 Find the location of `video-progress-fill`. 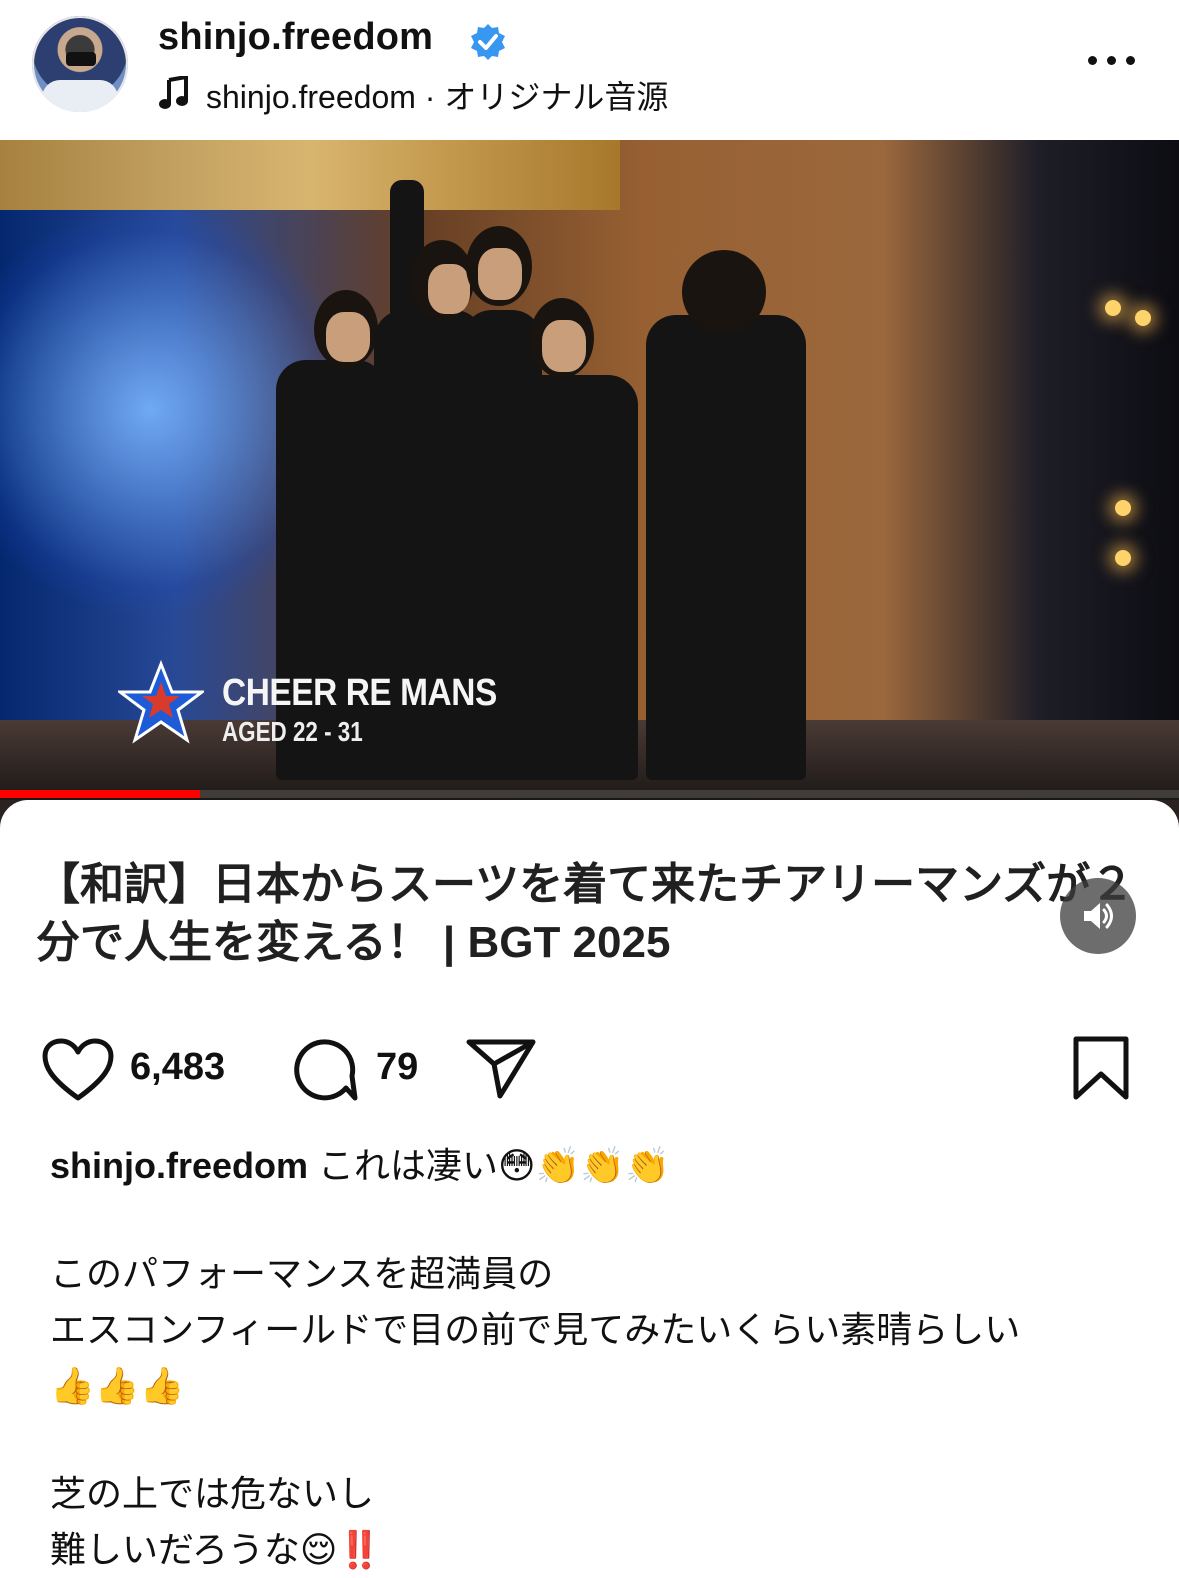

video-progress-fill is located at coordinates (100, 794).